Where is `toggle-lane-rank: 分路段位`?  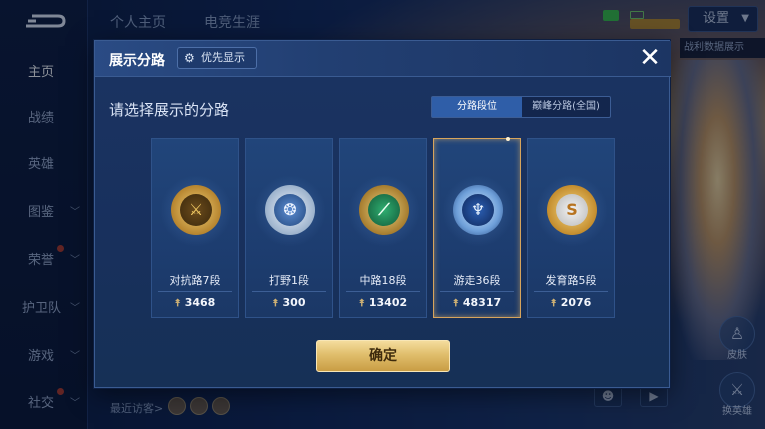
toggle-lane-rank: 分路段位 is located at coordinates (477, 107).